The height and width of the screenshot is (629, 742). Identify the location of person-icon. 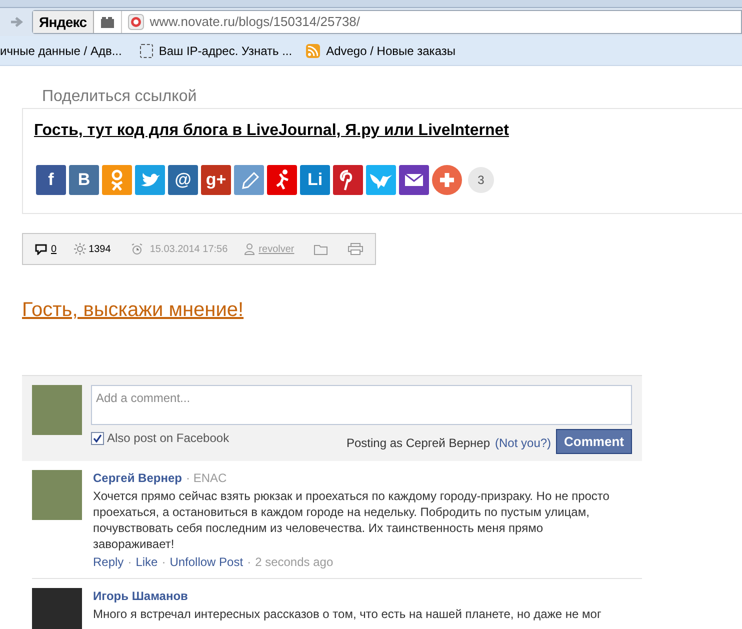
(117, 180).